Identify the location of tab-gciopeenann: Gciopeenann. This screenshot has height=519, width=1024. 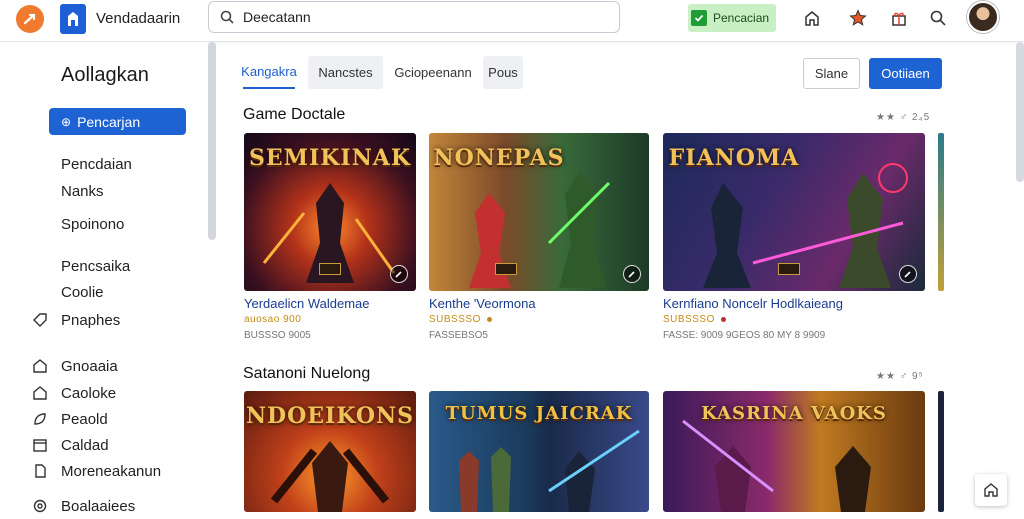
(433, 72).